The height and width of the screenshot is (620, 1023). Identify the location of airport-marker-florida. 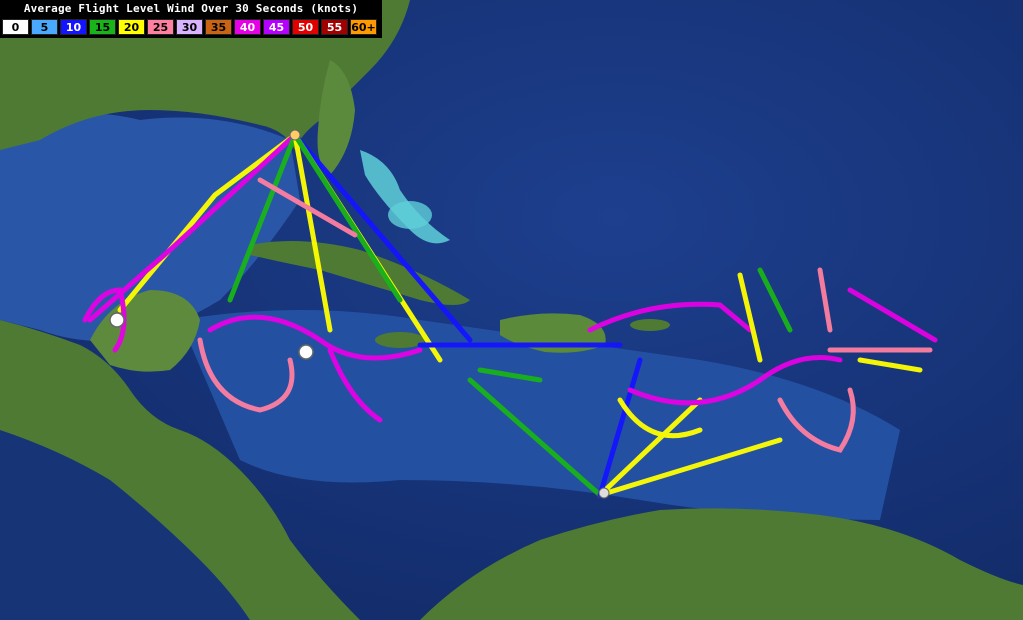
(295, 135).